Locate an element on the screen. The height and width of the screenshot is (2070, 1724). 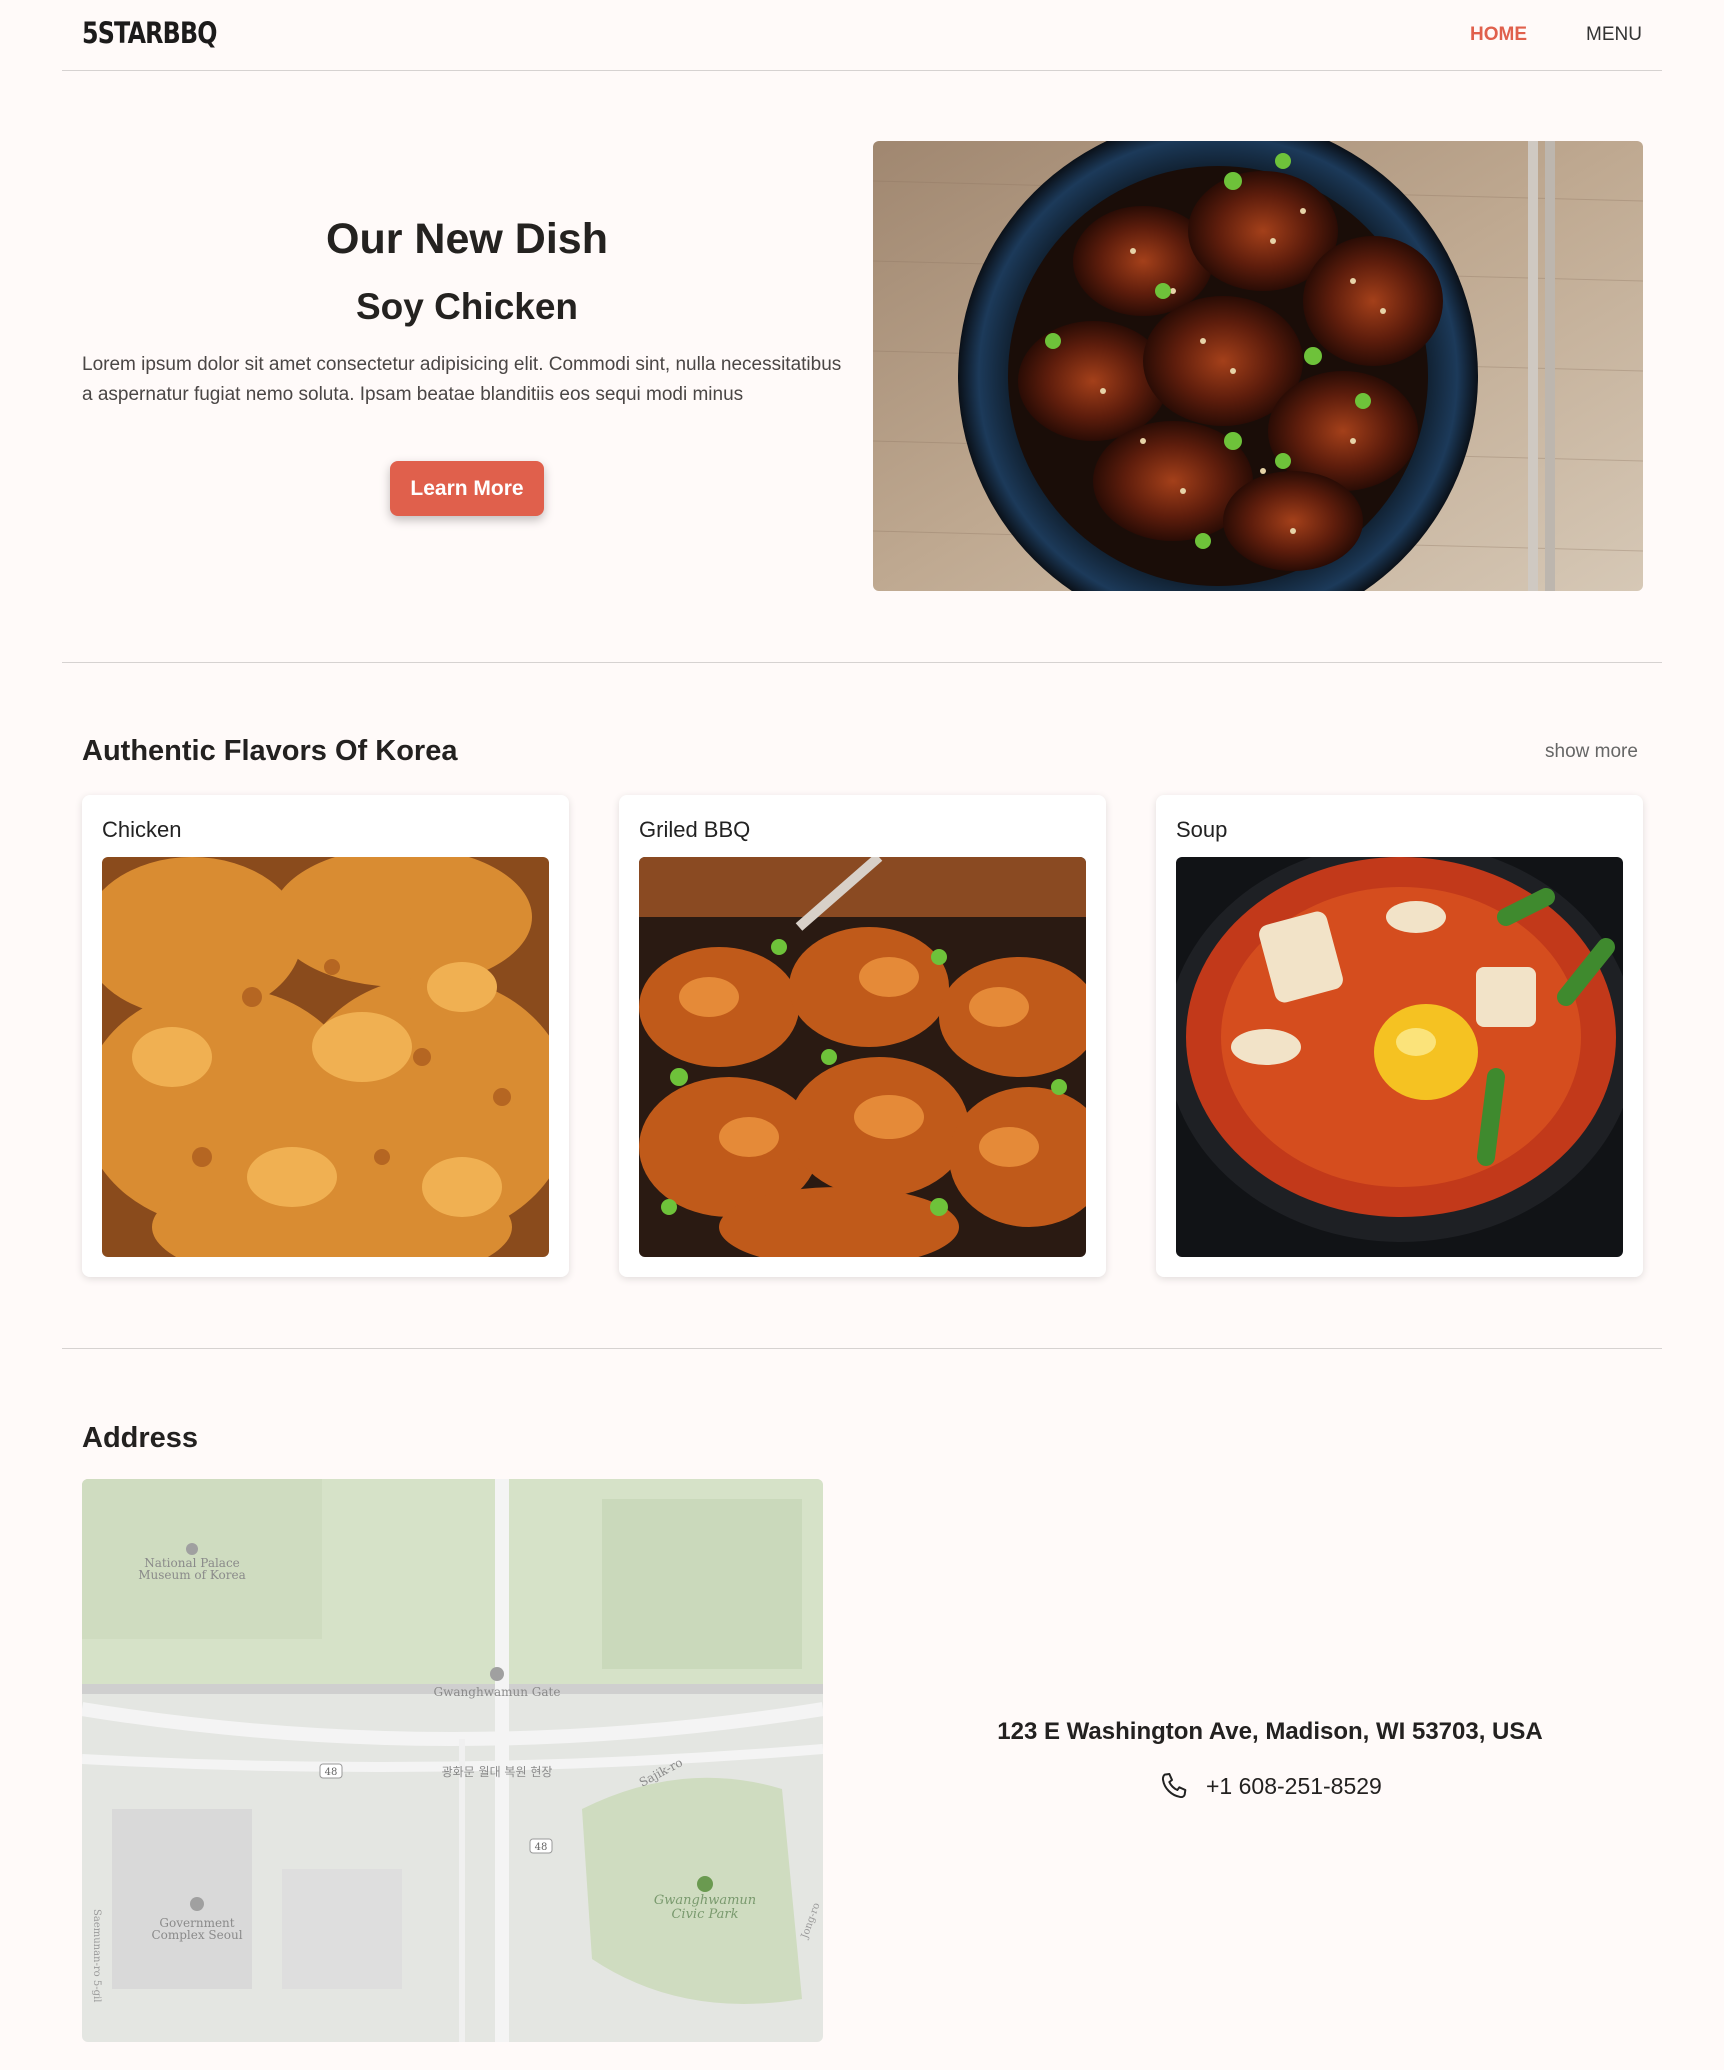
chicken-image is located at coordinates (325, 1057).